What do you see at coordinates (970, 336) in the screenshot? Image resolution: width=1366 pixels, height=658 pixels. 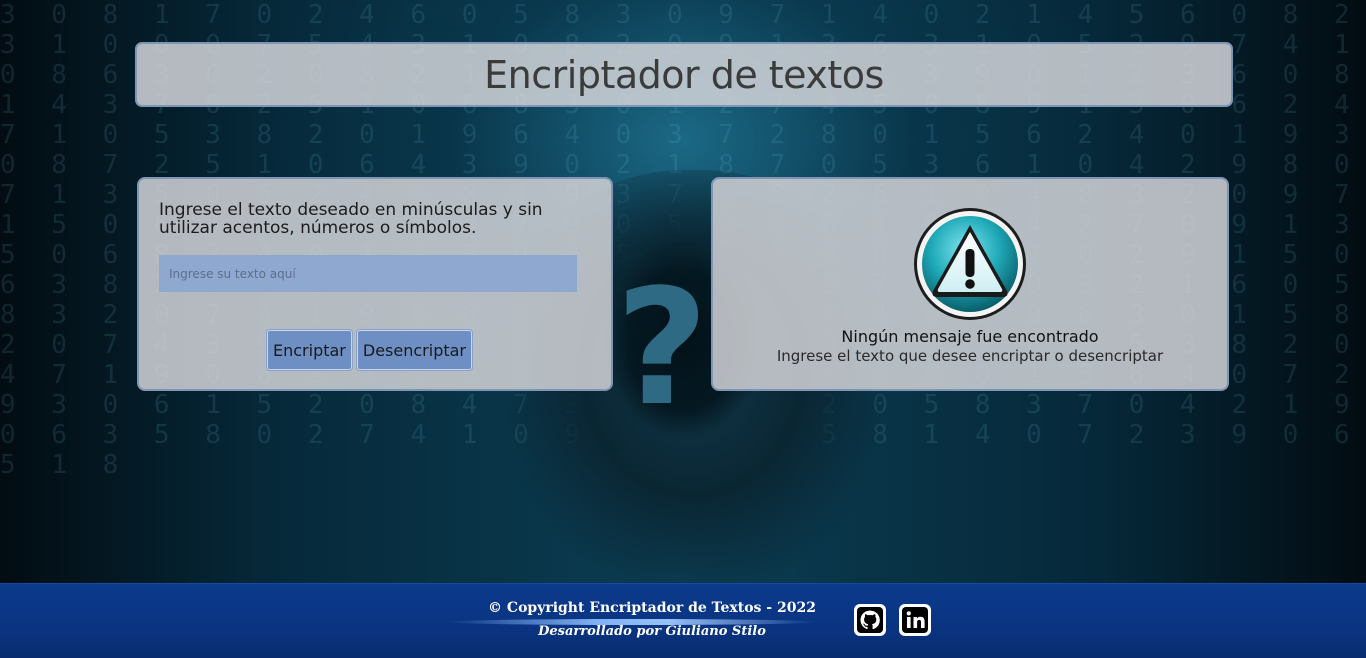 I see `no-message-title: Ningún mensaje fue encontrado` at bounding box center [970, 336].